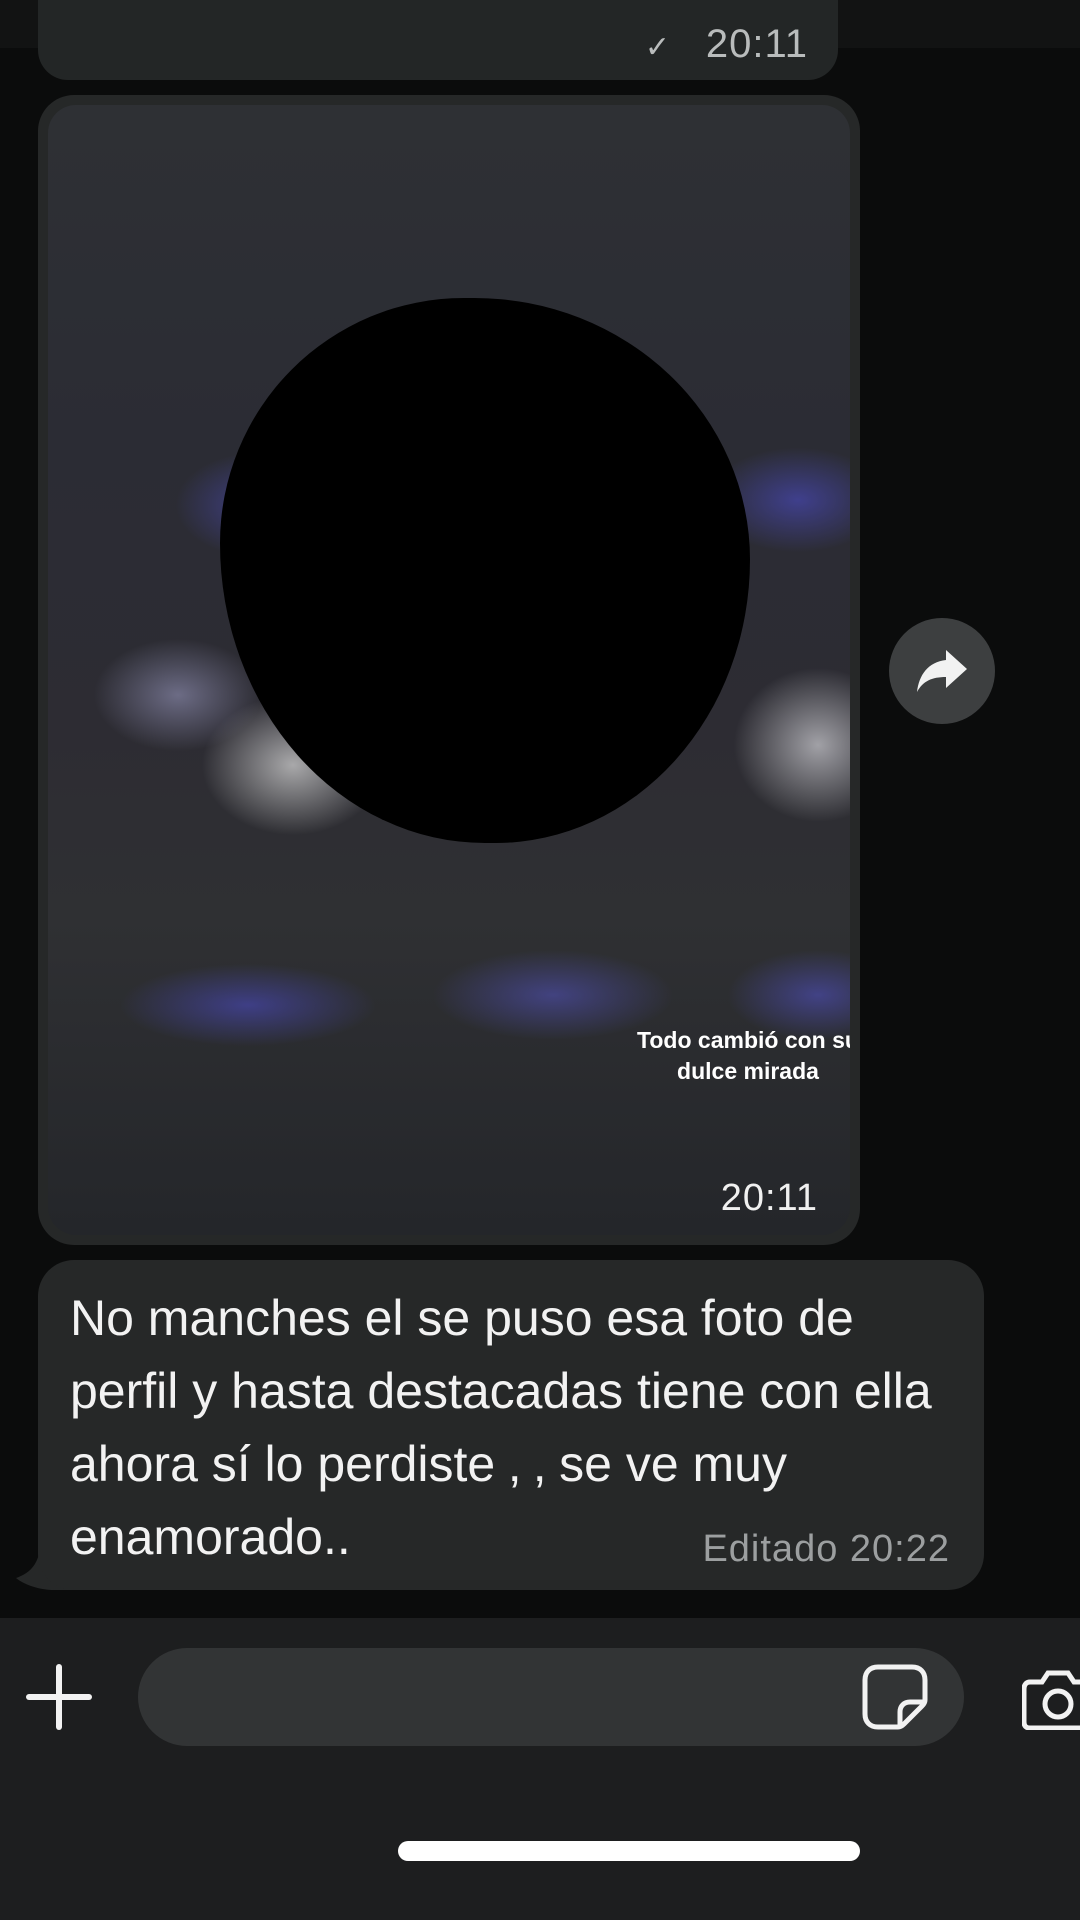 The image size is (1080, 1920). Describe the element at coordinates (756, 44) in the screenshot. I see `previous-message-time: 20:11` at that location.